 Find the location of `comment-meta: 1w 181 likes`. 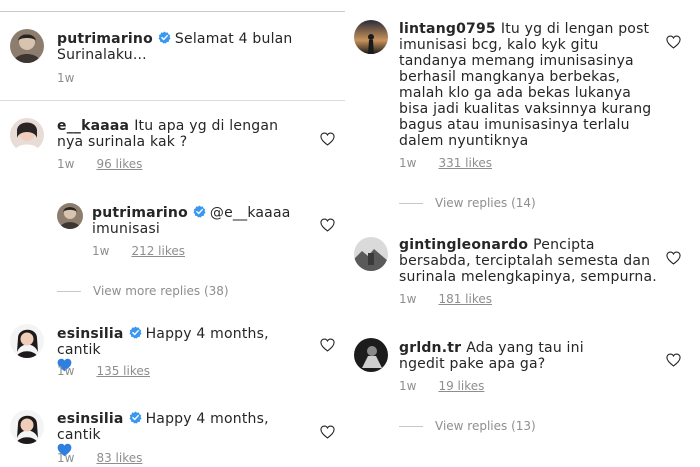

comment-meta: 1w 181 likes is located at coordinates (445, 299).